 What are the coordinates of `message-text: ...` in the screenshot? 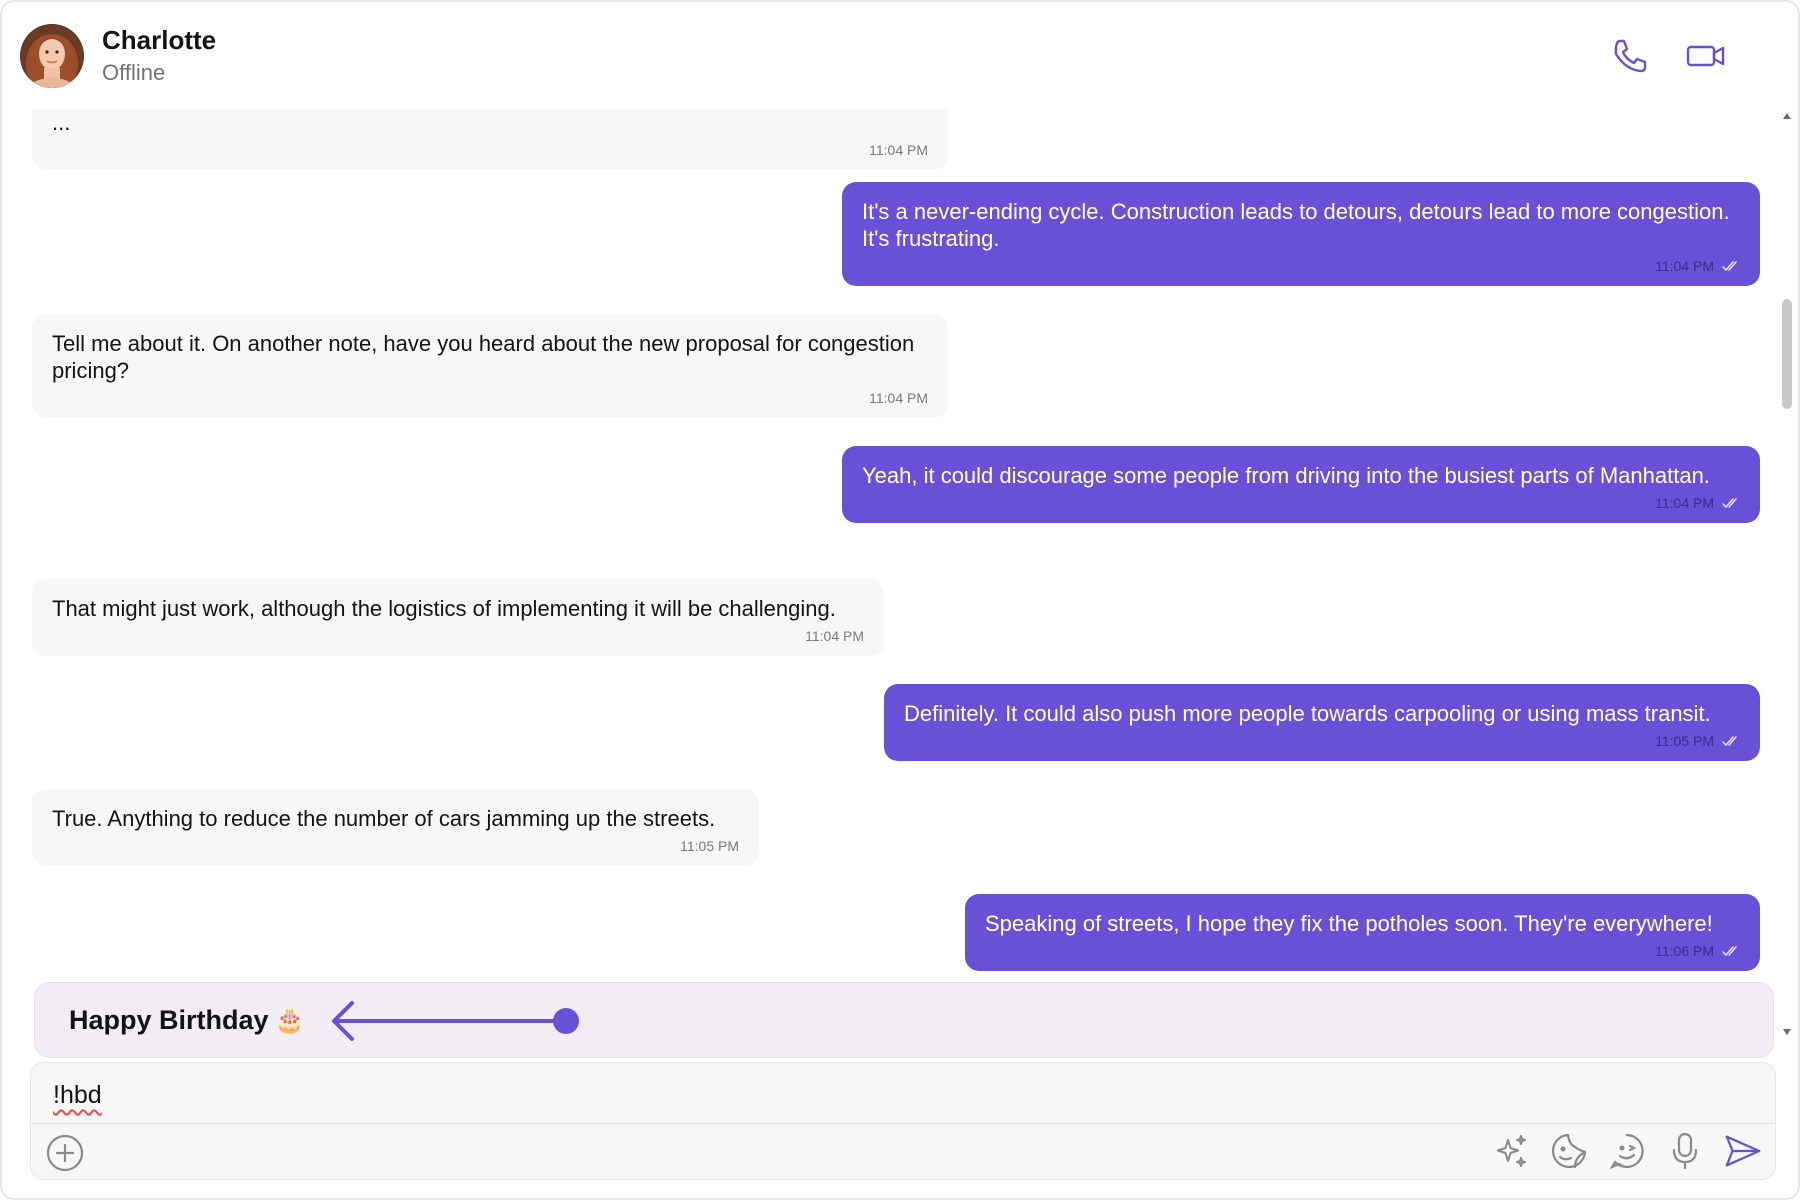 It's located at (61, 122).